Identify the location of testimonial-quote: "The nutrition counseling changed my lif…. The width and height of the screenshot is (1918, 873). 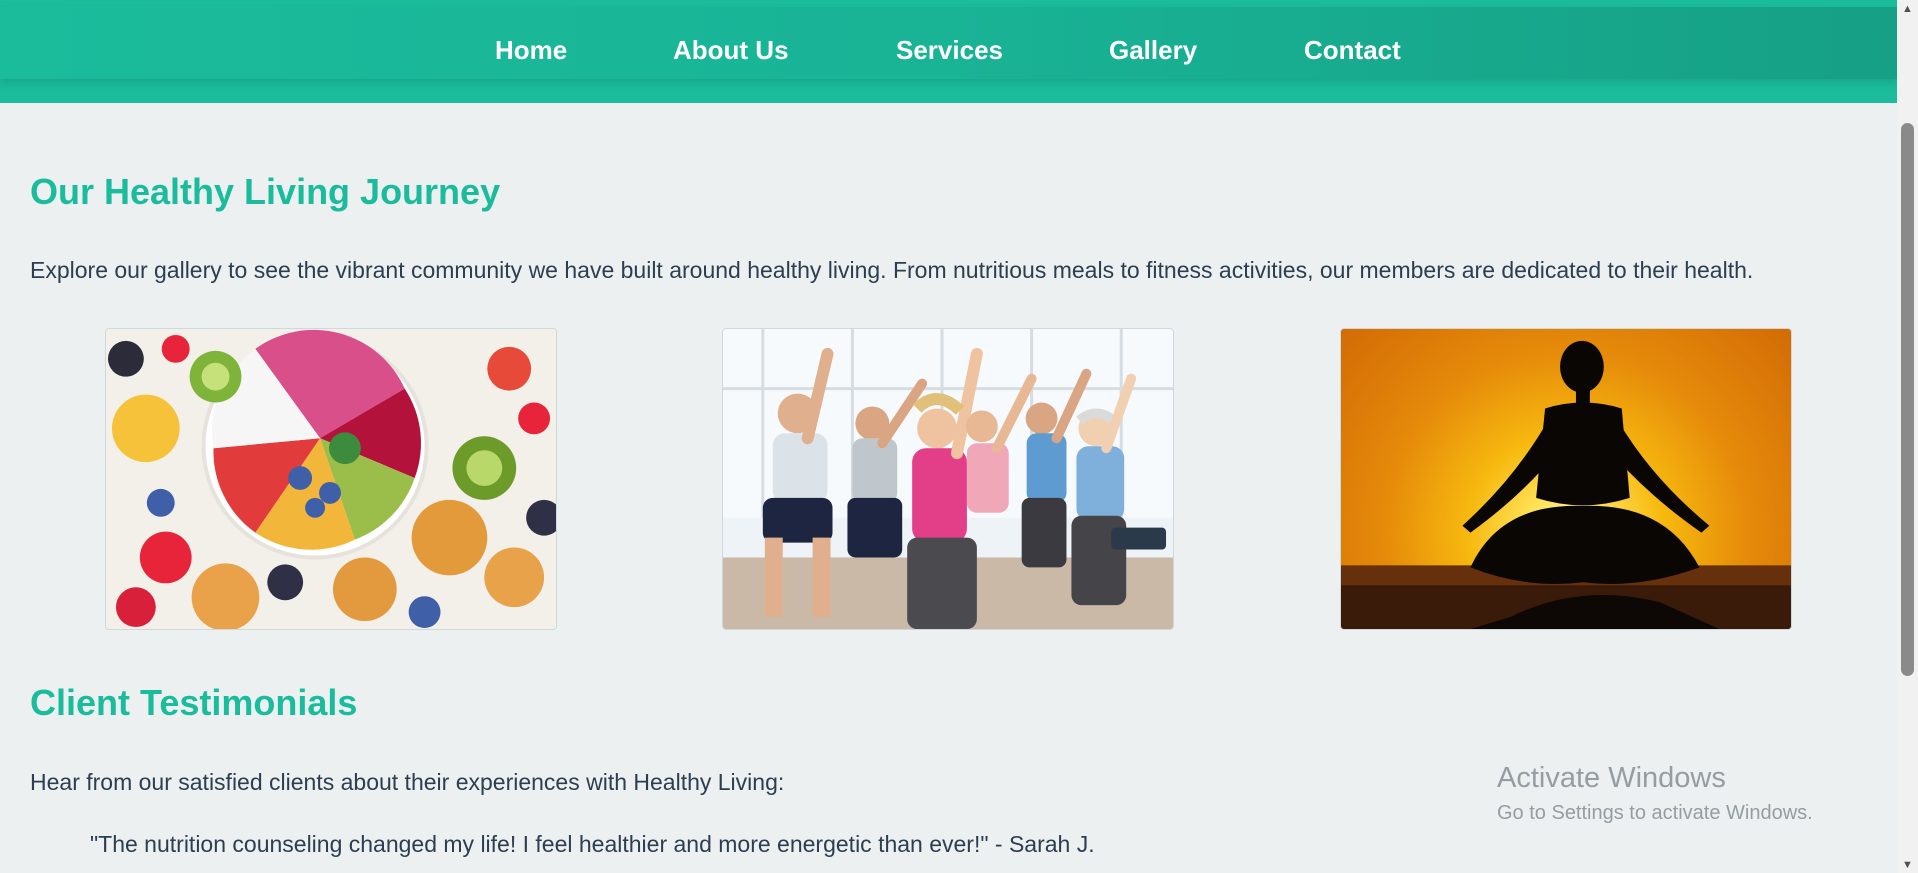
(592, 844).